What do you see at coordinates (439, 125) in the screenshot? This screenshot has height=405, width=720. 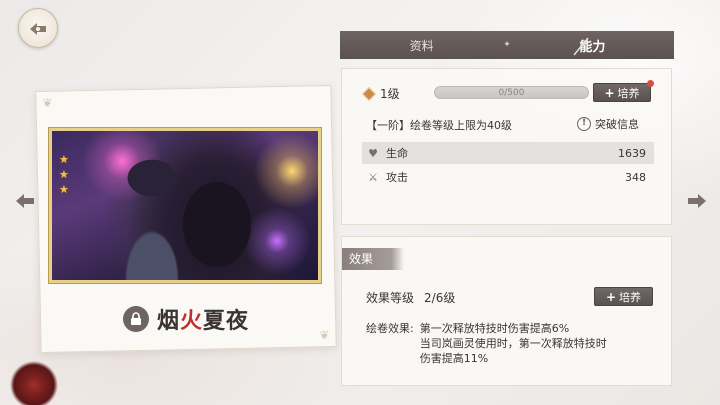 I see `rank-text: 【一阶】绘卷等级上限为40级` at bounding box center [439, 125].